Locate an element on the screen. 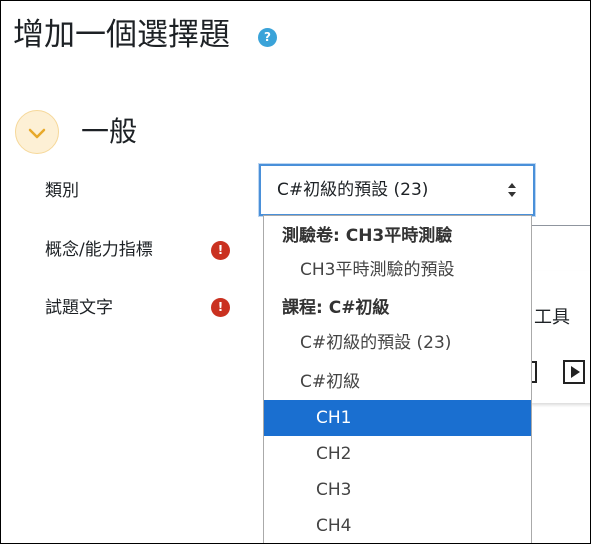 The height and width of the screenshot is (544, 591). section-title: 一般 is located at coordinates (109, 131).